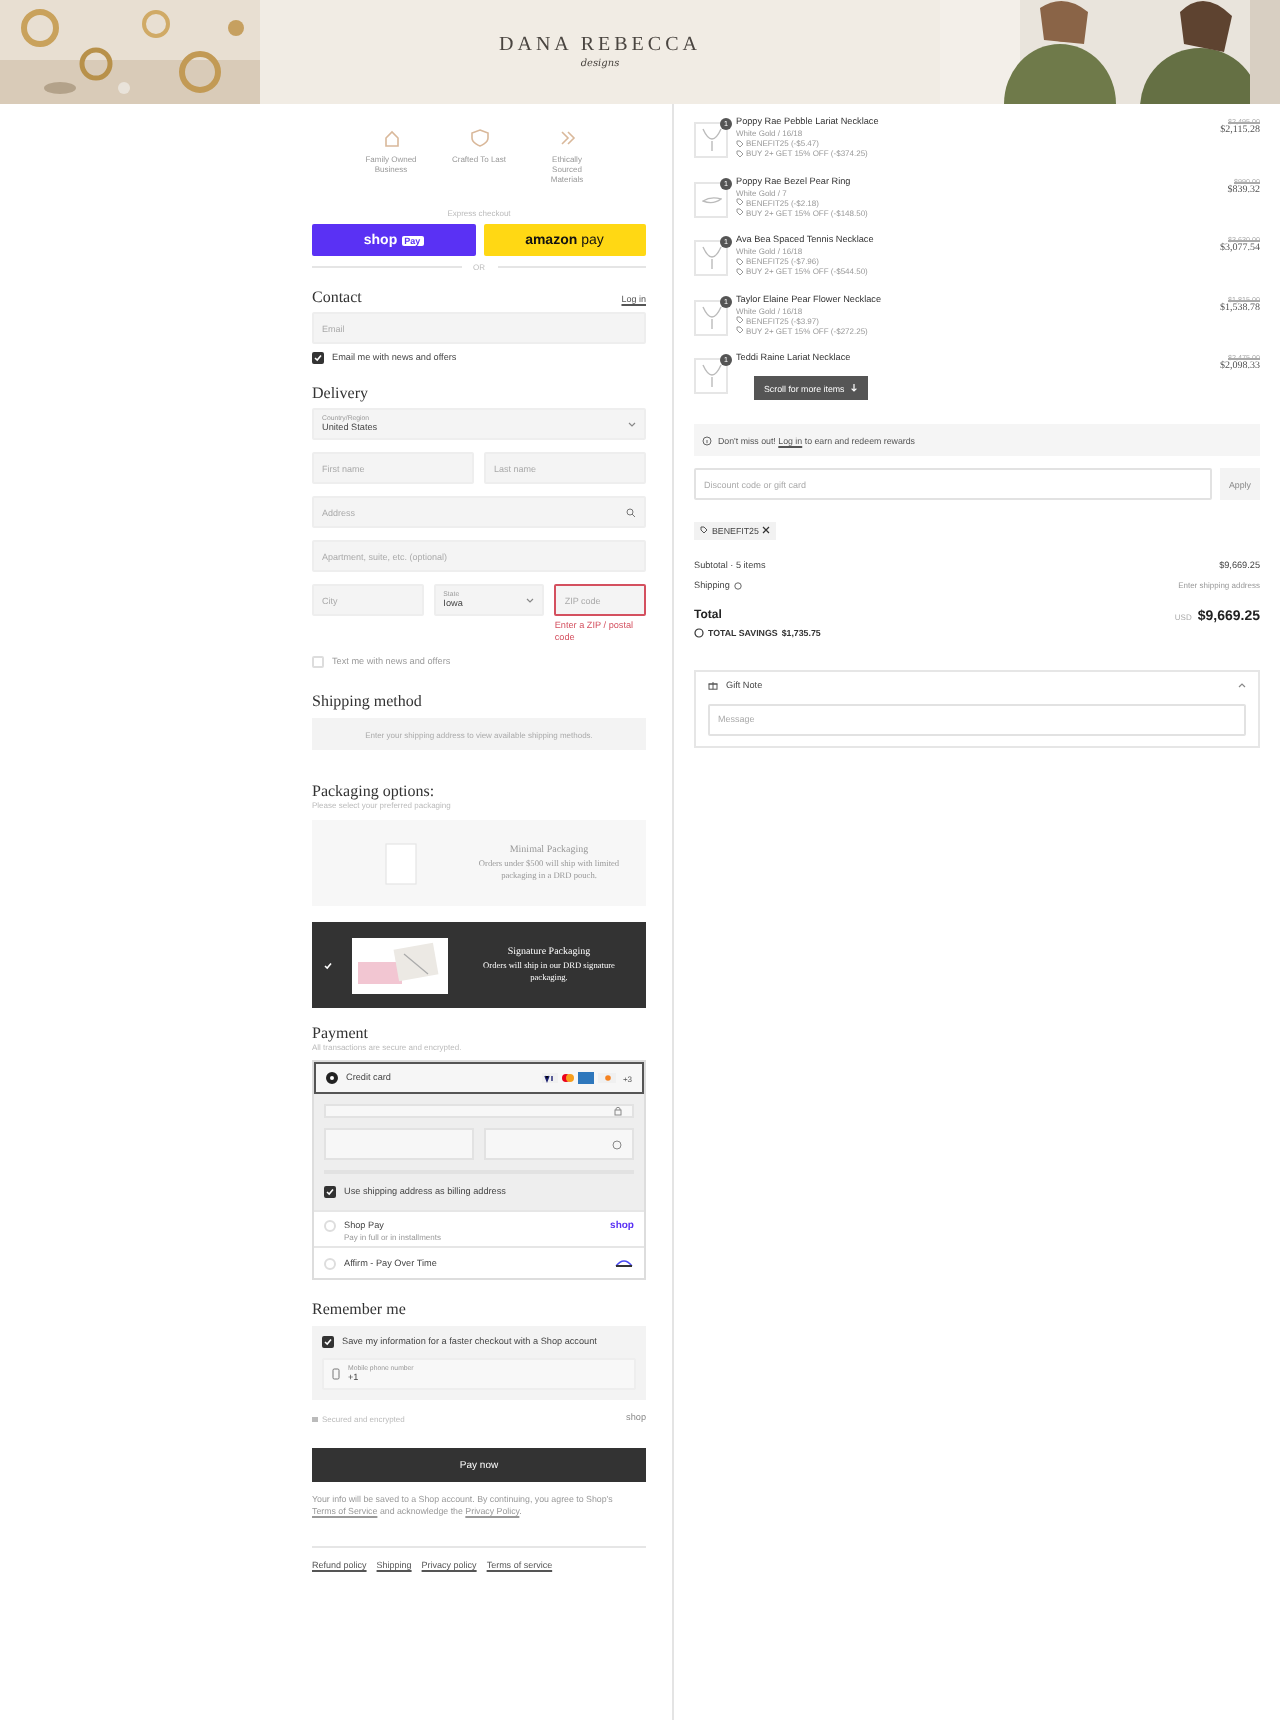 This screenshot has height=1720, width=1280. I want to click on security-code-field, so click(559, 1144).